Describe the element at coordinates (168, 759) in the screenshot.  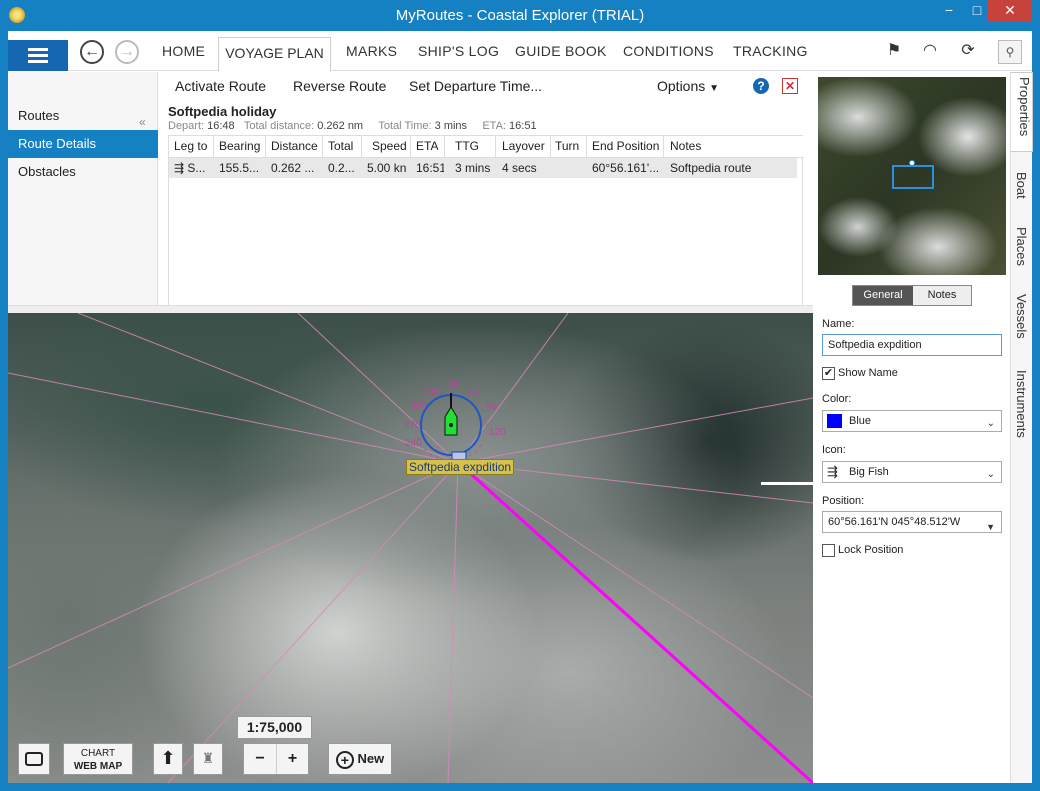
I see `north-up-icon: ⬆` at that location.